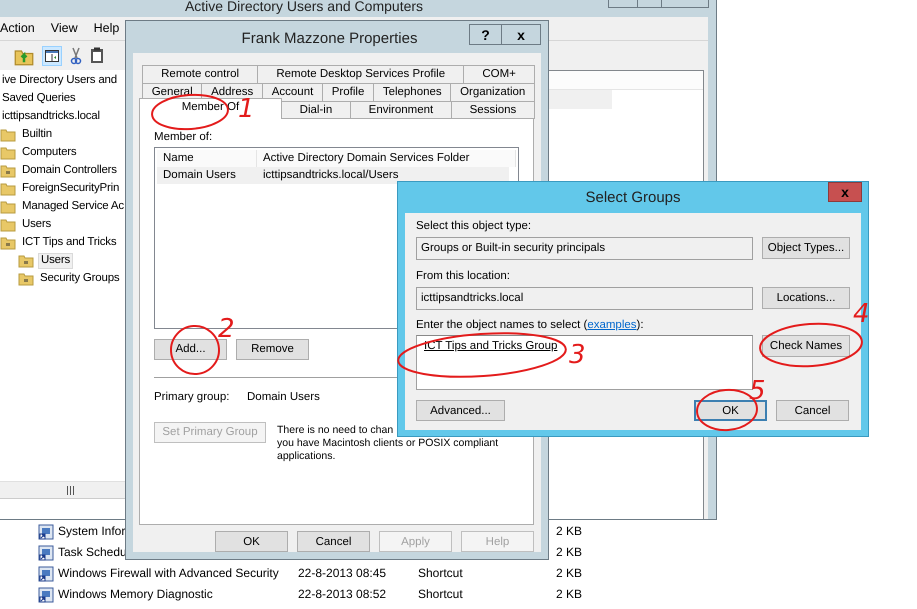  What do you see at coordinates (584, 298) in the screenshot?
I see `input-field: icttipsandtricks.local` at bounding box center [584, 298].